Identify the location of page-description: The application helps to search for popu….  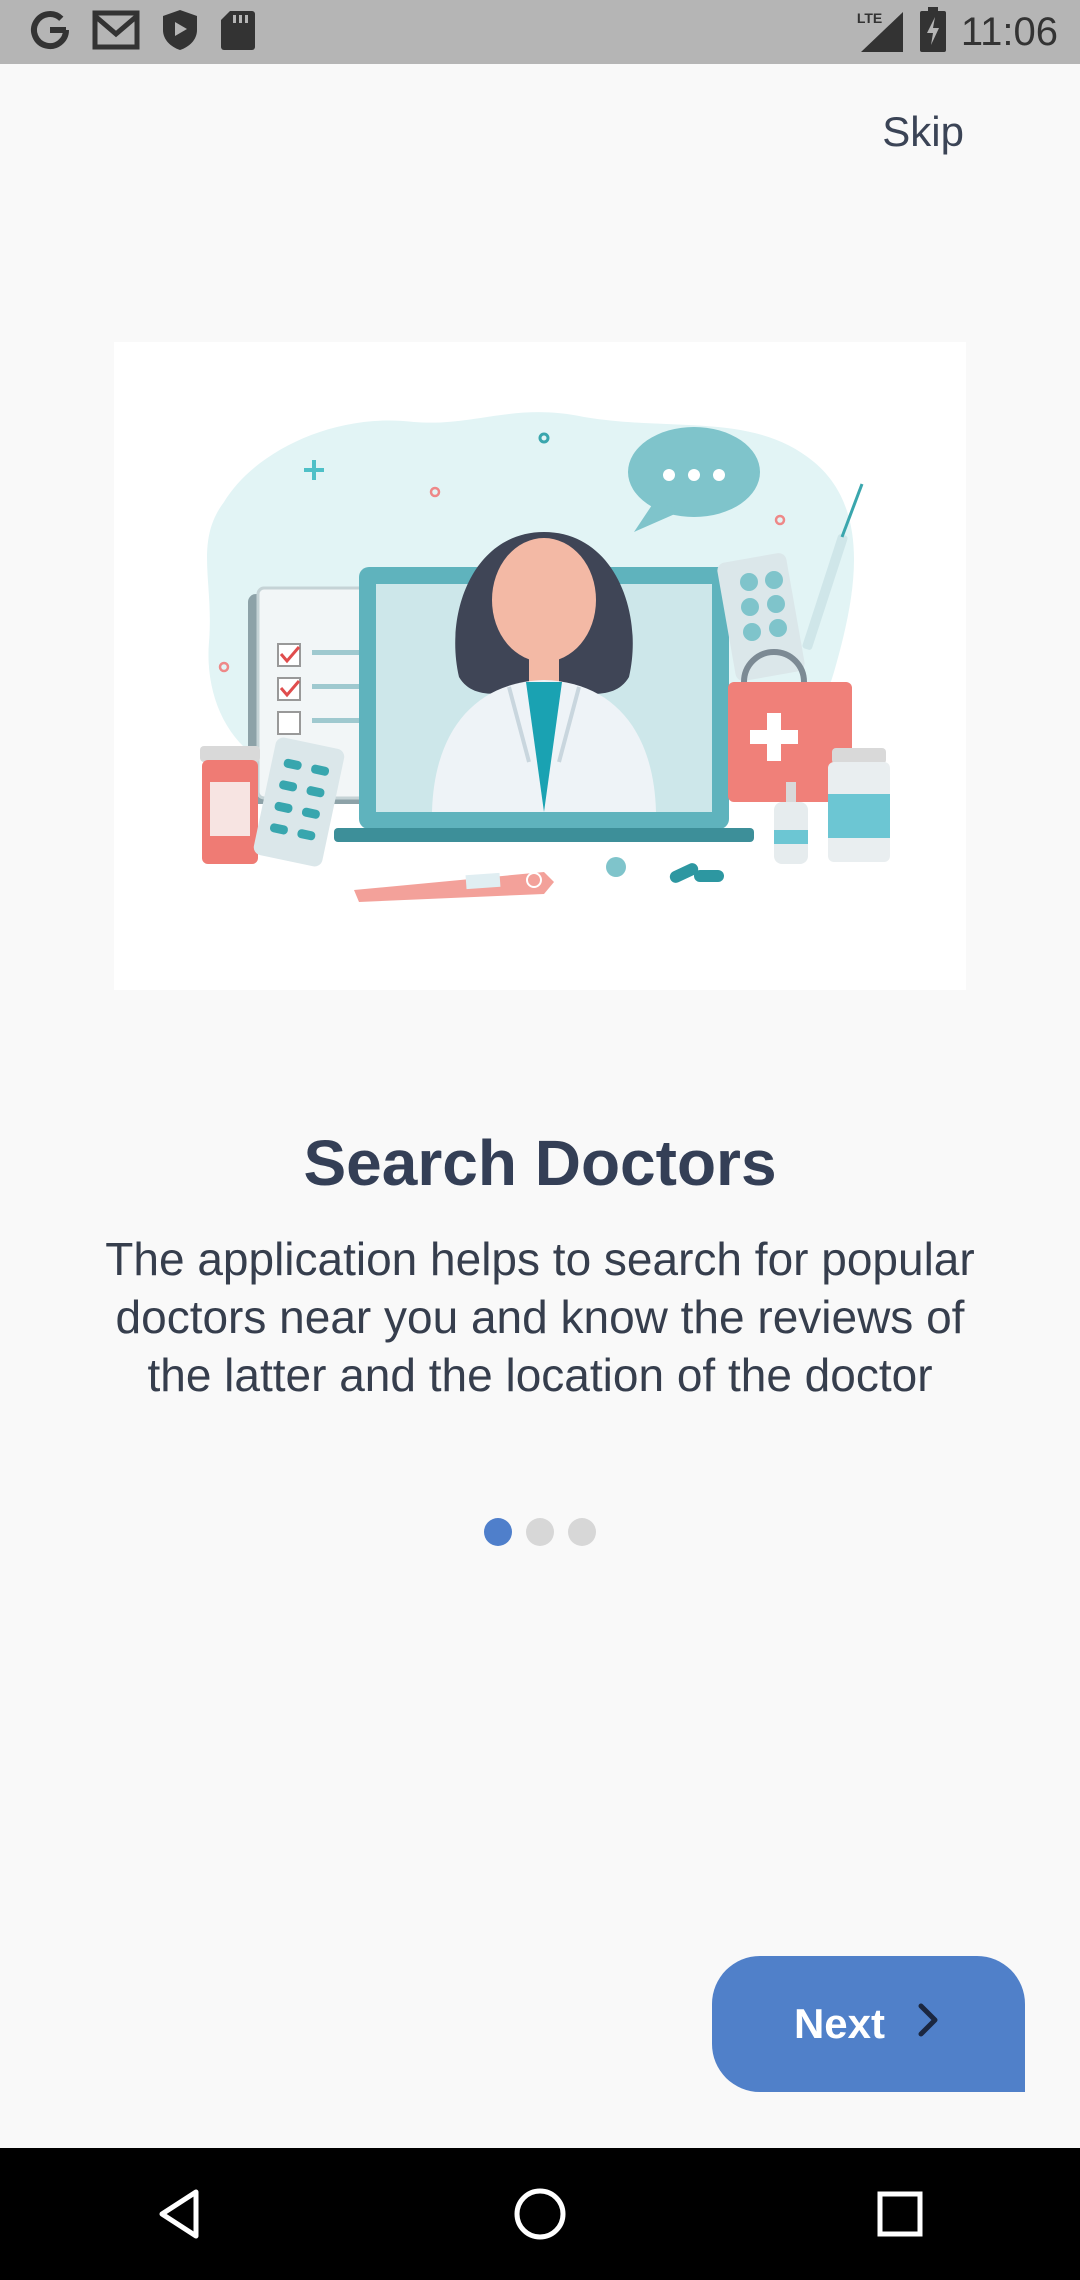
(540, 1317).